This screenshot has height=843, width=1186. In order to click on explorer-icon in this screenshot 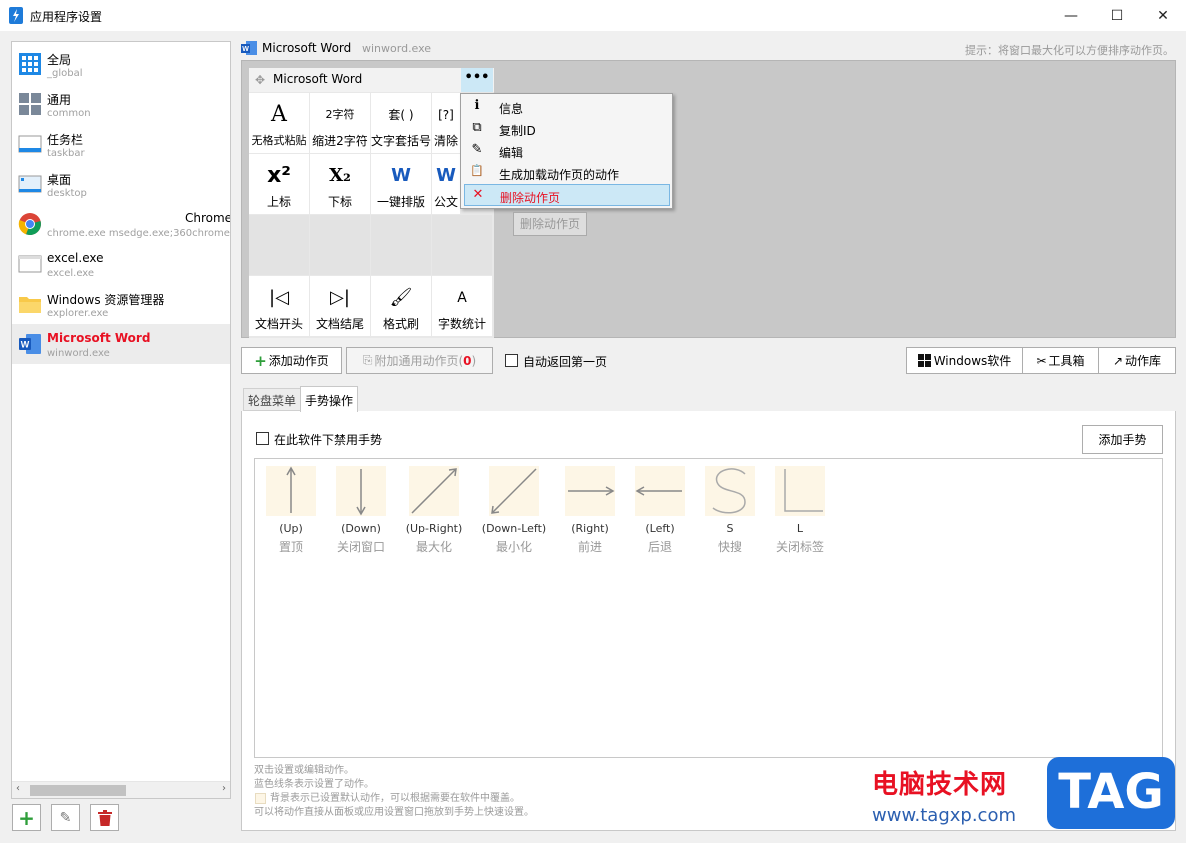, I will do `click(30, 305)`.